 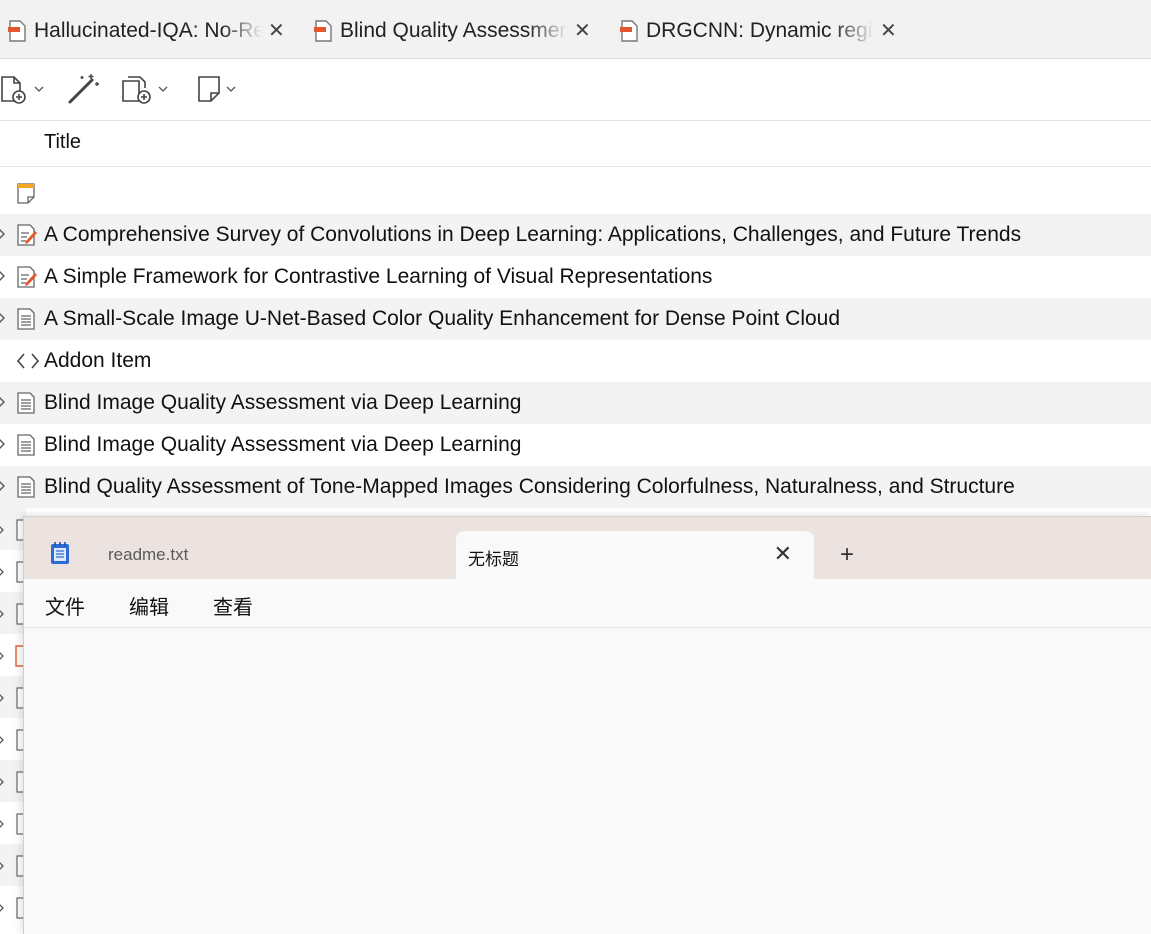 I want to click on menu-file: 文件, so click(x=65, y=605).